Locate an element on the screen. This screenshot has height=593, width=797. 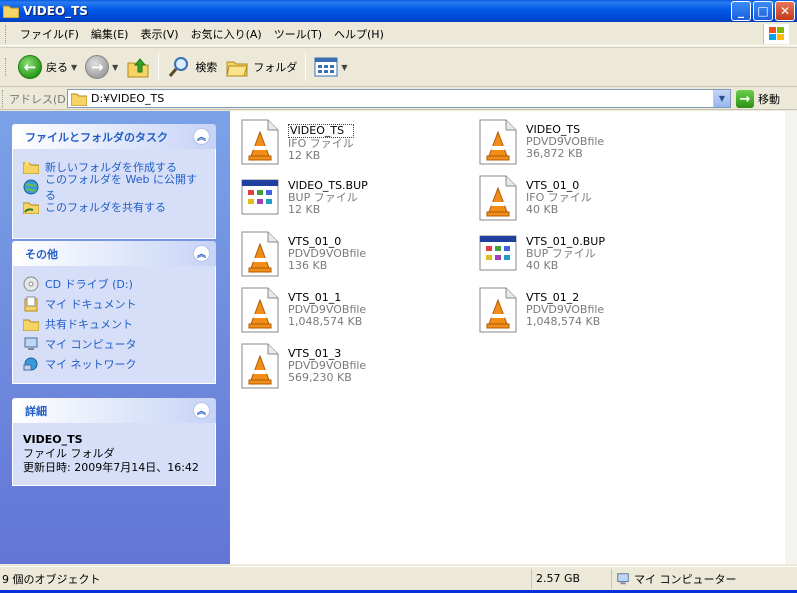
status-bar: 9 個のオブジェクト 2.57 GB マイ コンピューター is located at coordinates (398, 578).